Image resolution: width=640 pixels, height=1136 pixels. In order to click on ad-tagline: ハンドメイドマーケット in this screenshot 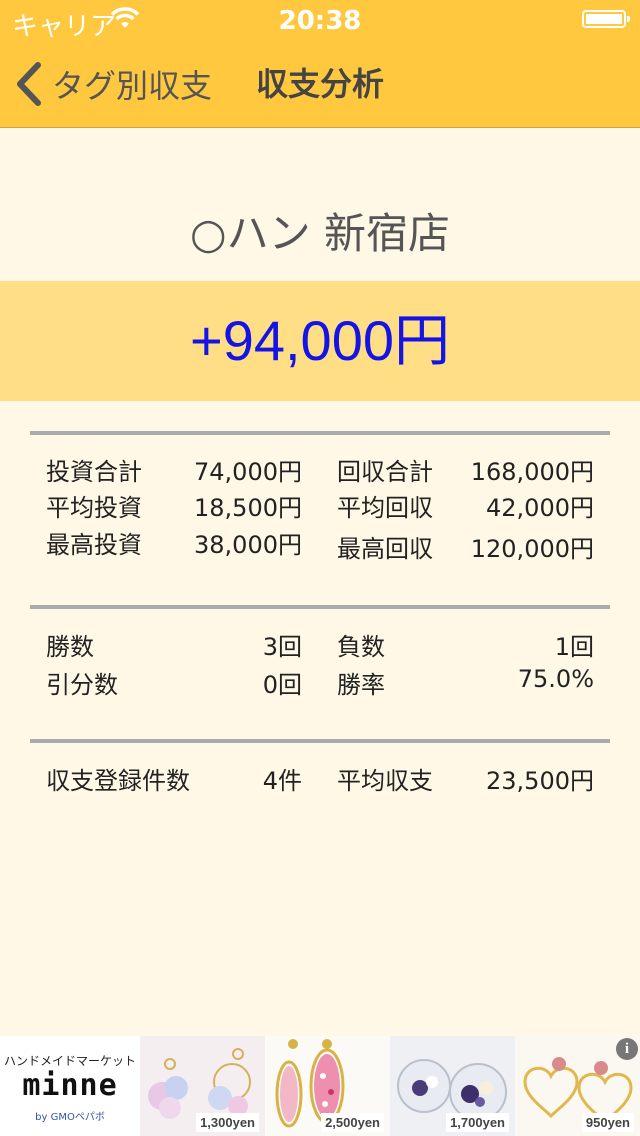, I will do `click(69, 1061)`.